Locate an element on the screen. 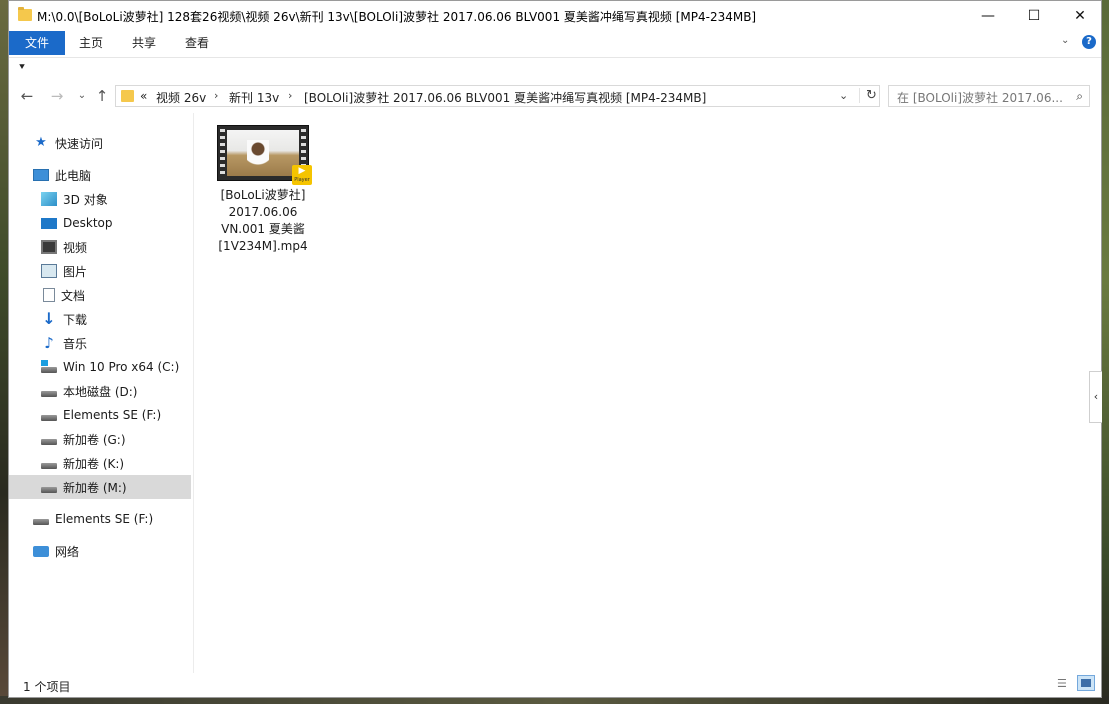 This screenshot has height=704, width=1109. sidebar-item-downloads: ↓ 下载 is located at coordinates (64, 319).